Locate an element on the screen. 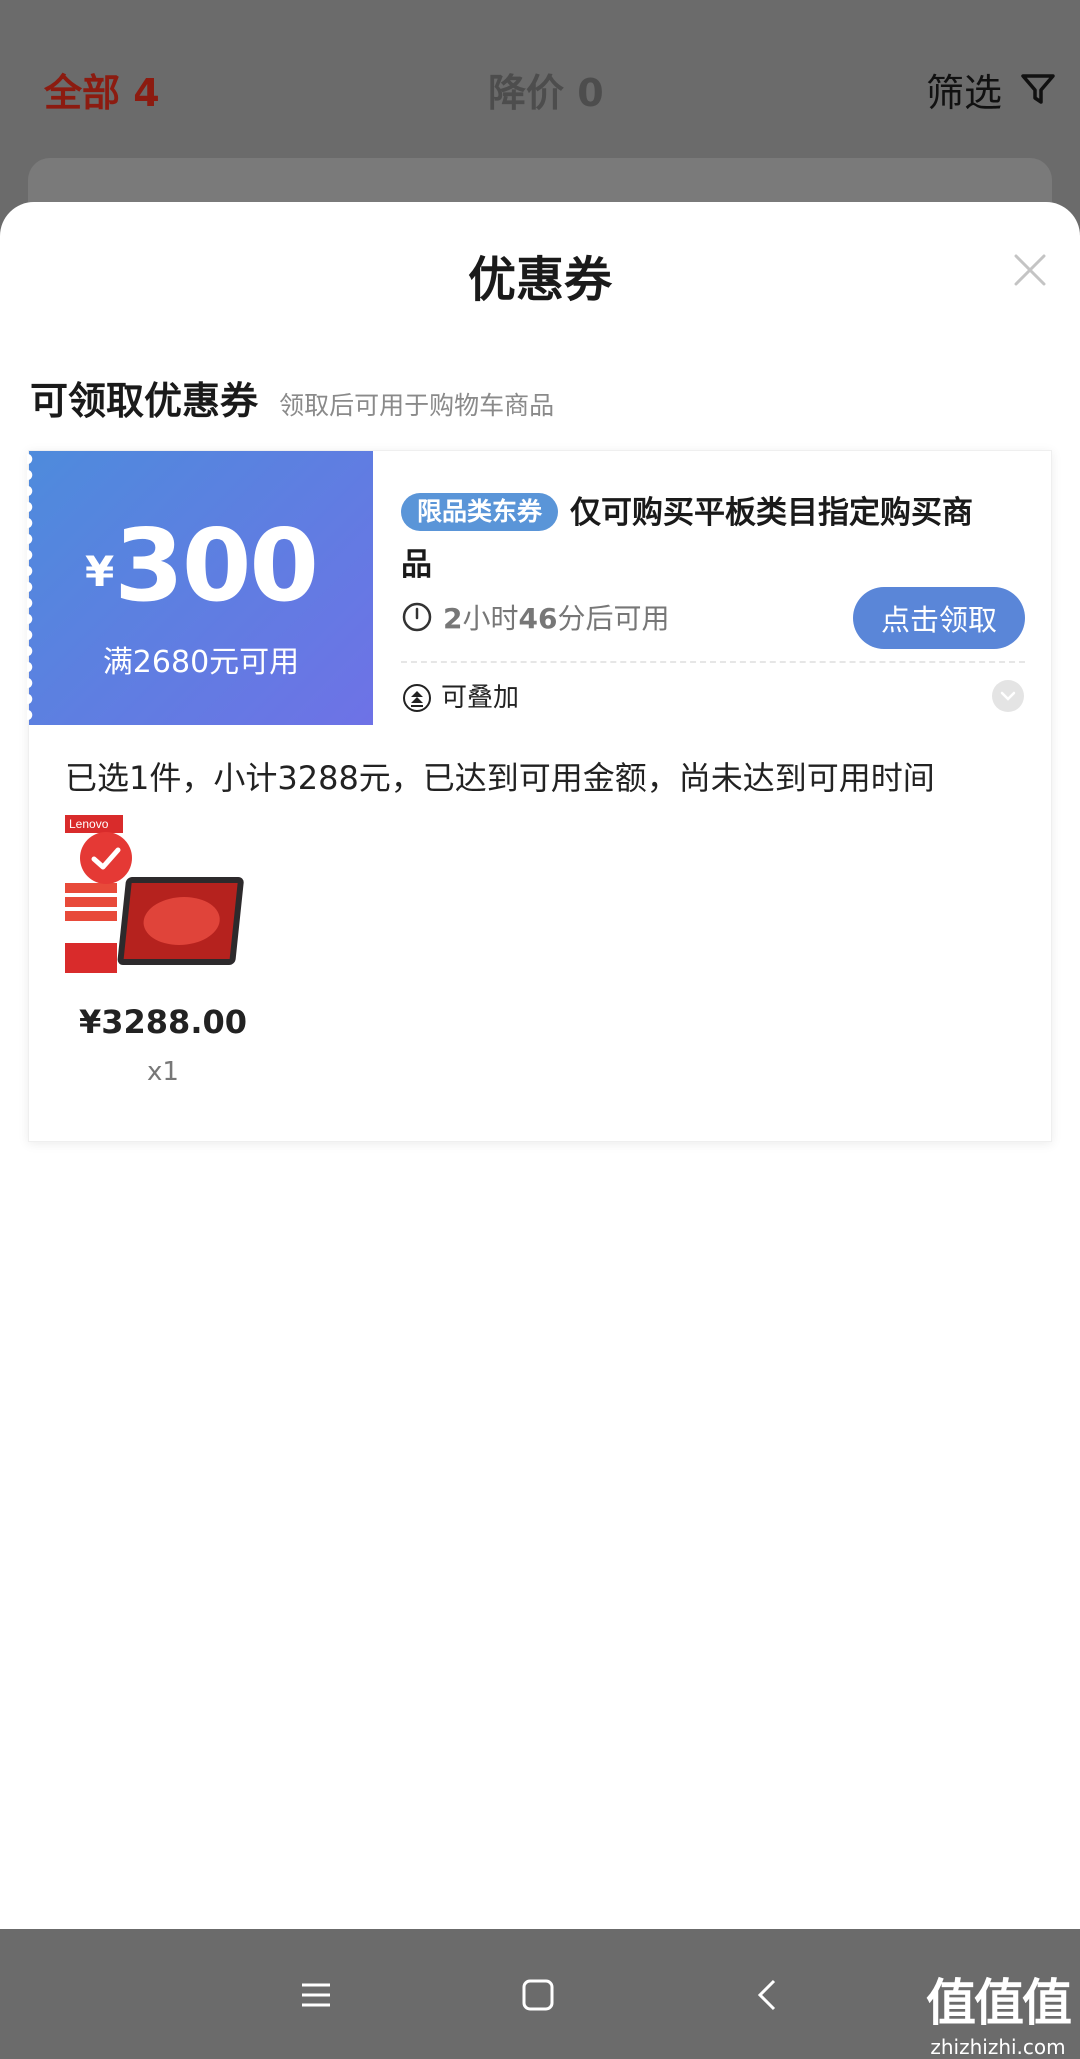 Image resolution: width=1080 pixels, height=2059 pixels. selected-check-icon is located at coordinates (106, 858).